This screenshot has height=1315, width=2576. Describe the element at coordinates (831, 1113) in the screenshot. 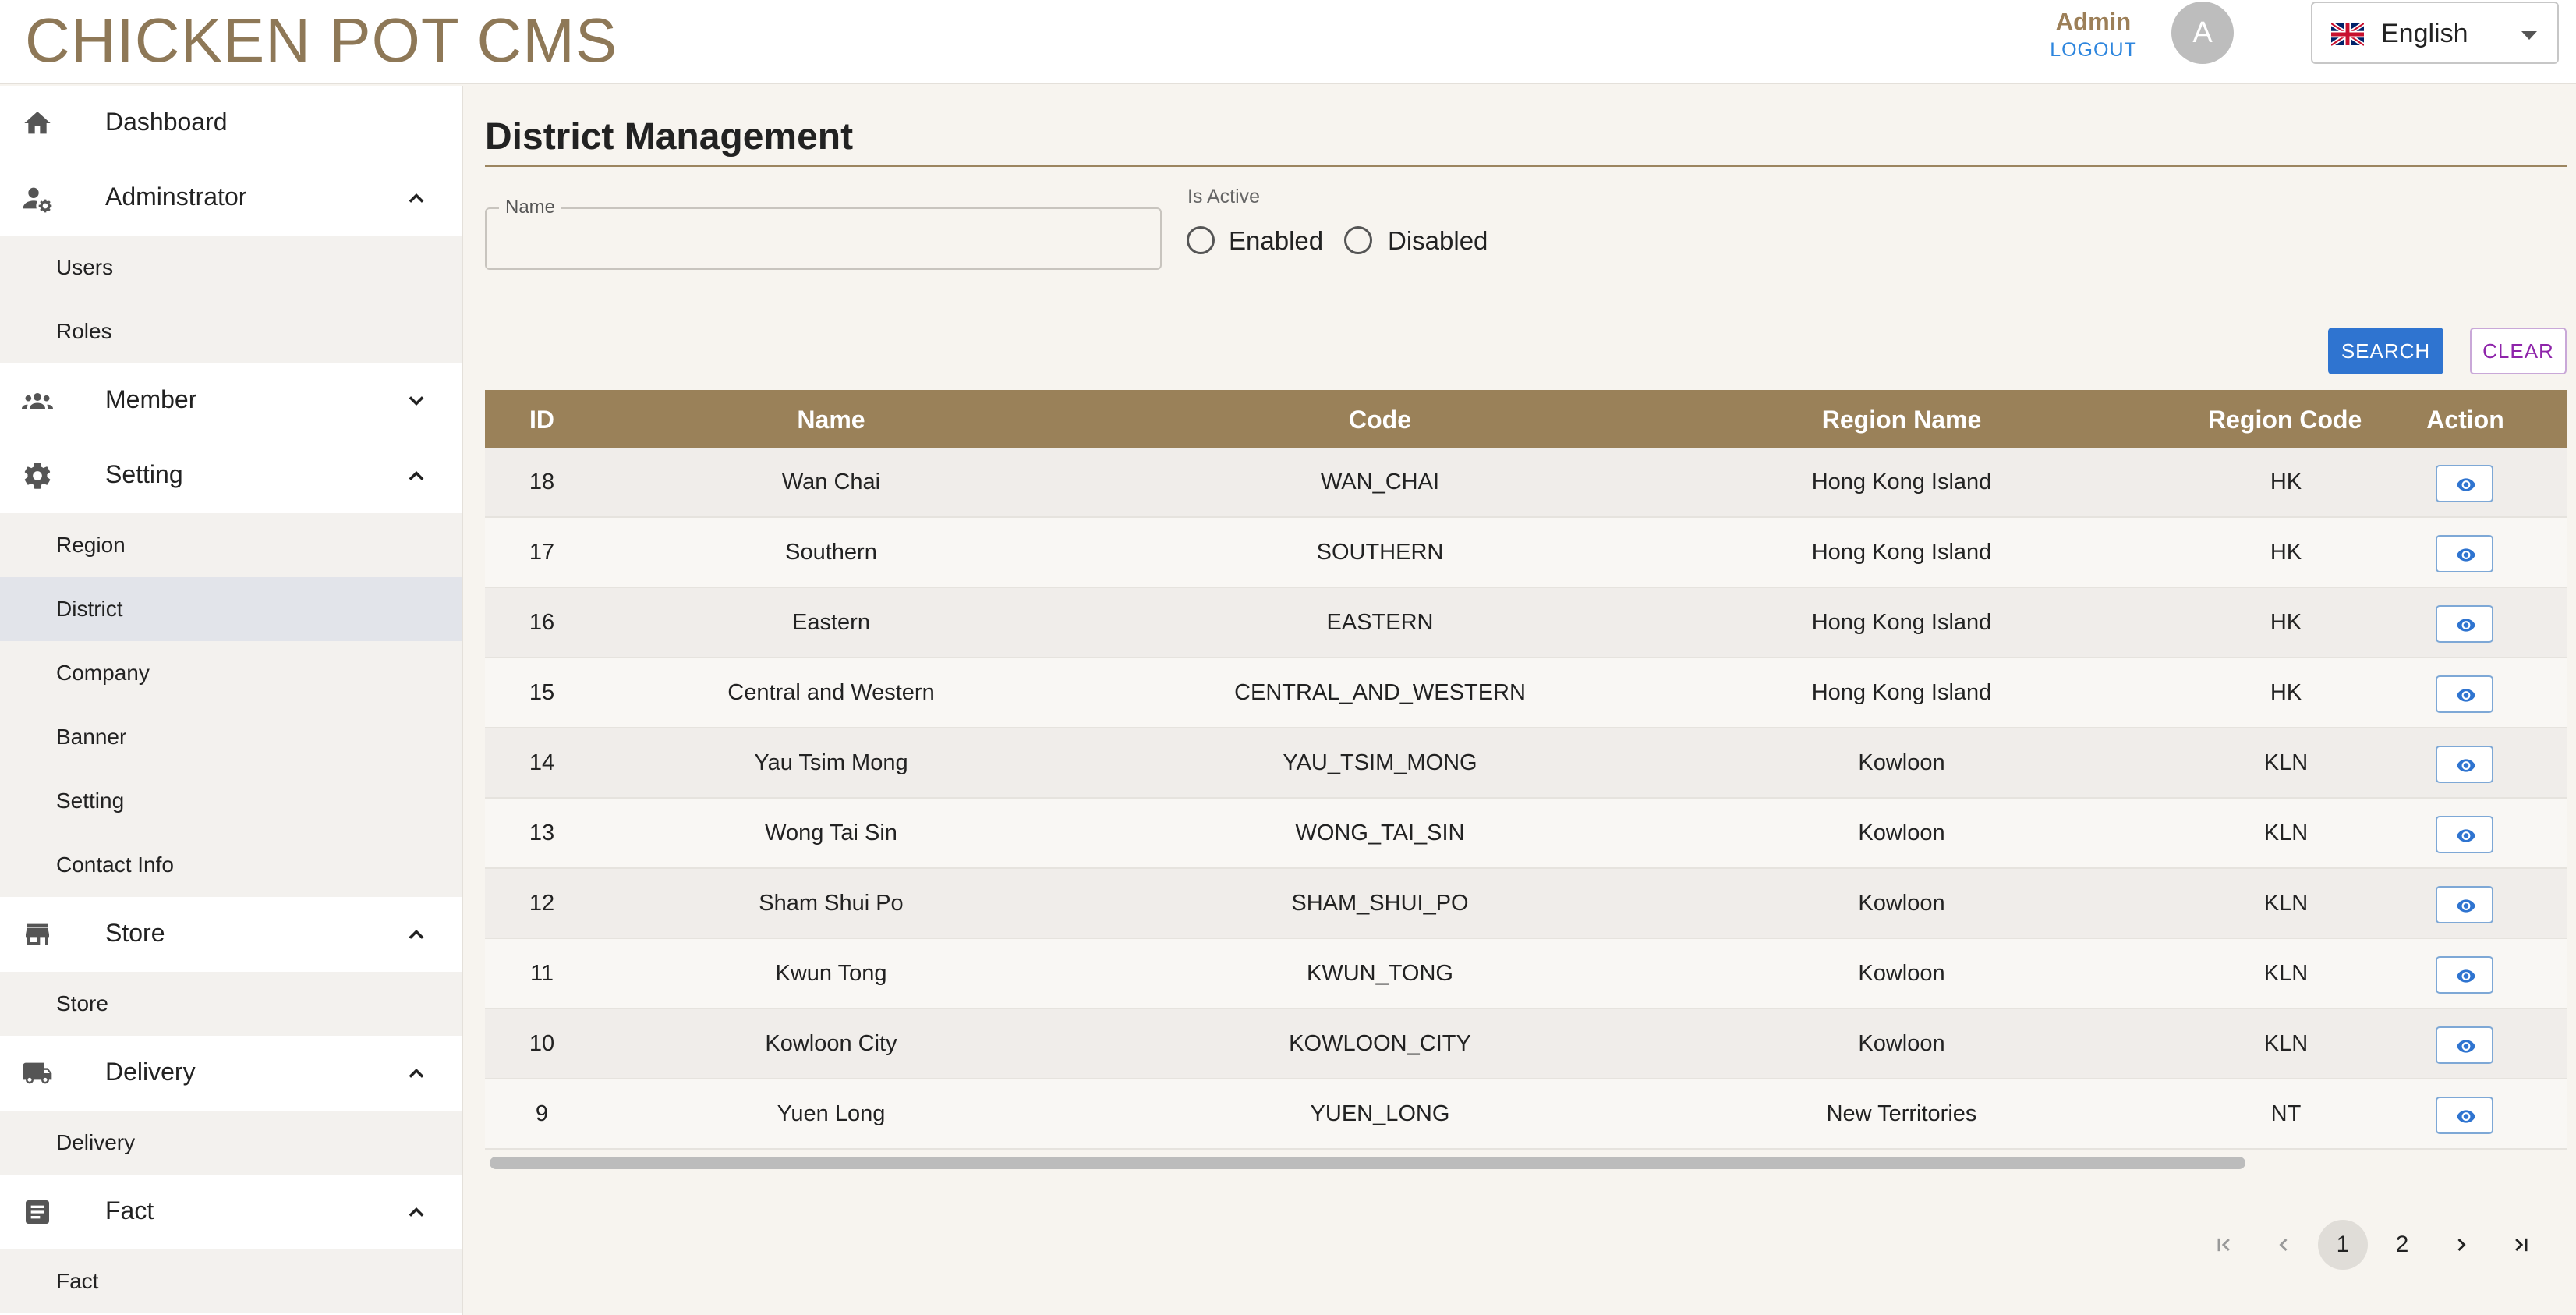

I see `cell-name: Yuen Long` at that location.